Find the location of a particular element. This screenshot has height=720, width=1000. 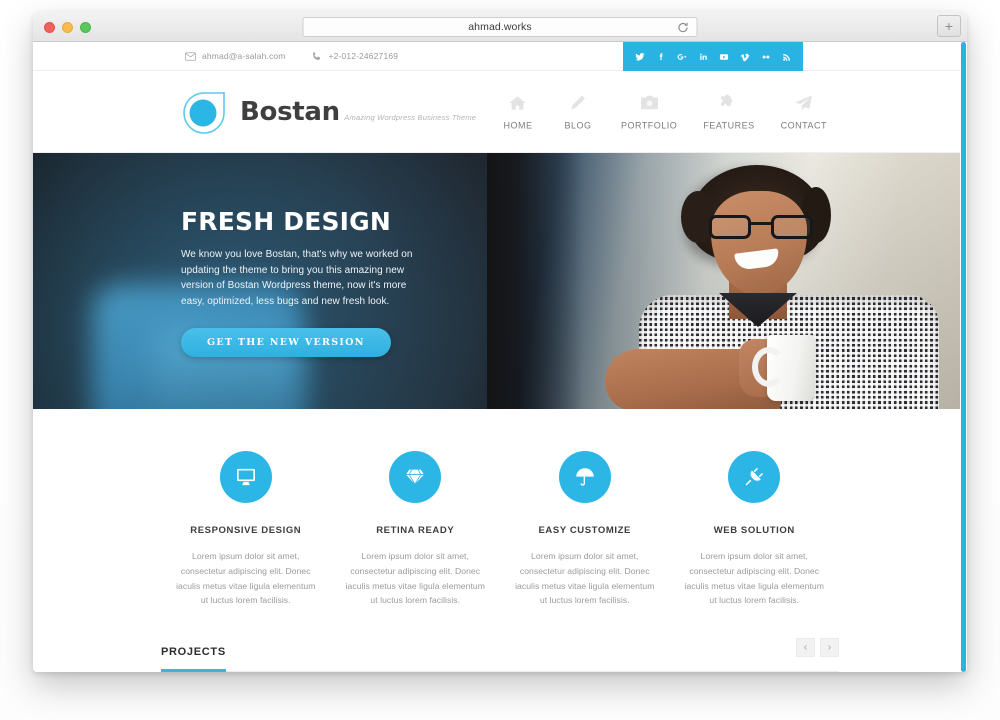

main-nav: HOME BLOG PORTFOLIO FEATURES CONTACT is located at coordinates (664, 111).